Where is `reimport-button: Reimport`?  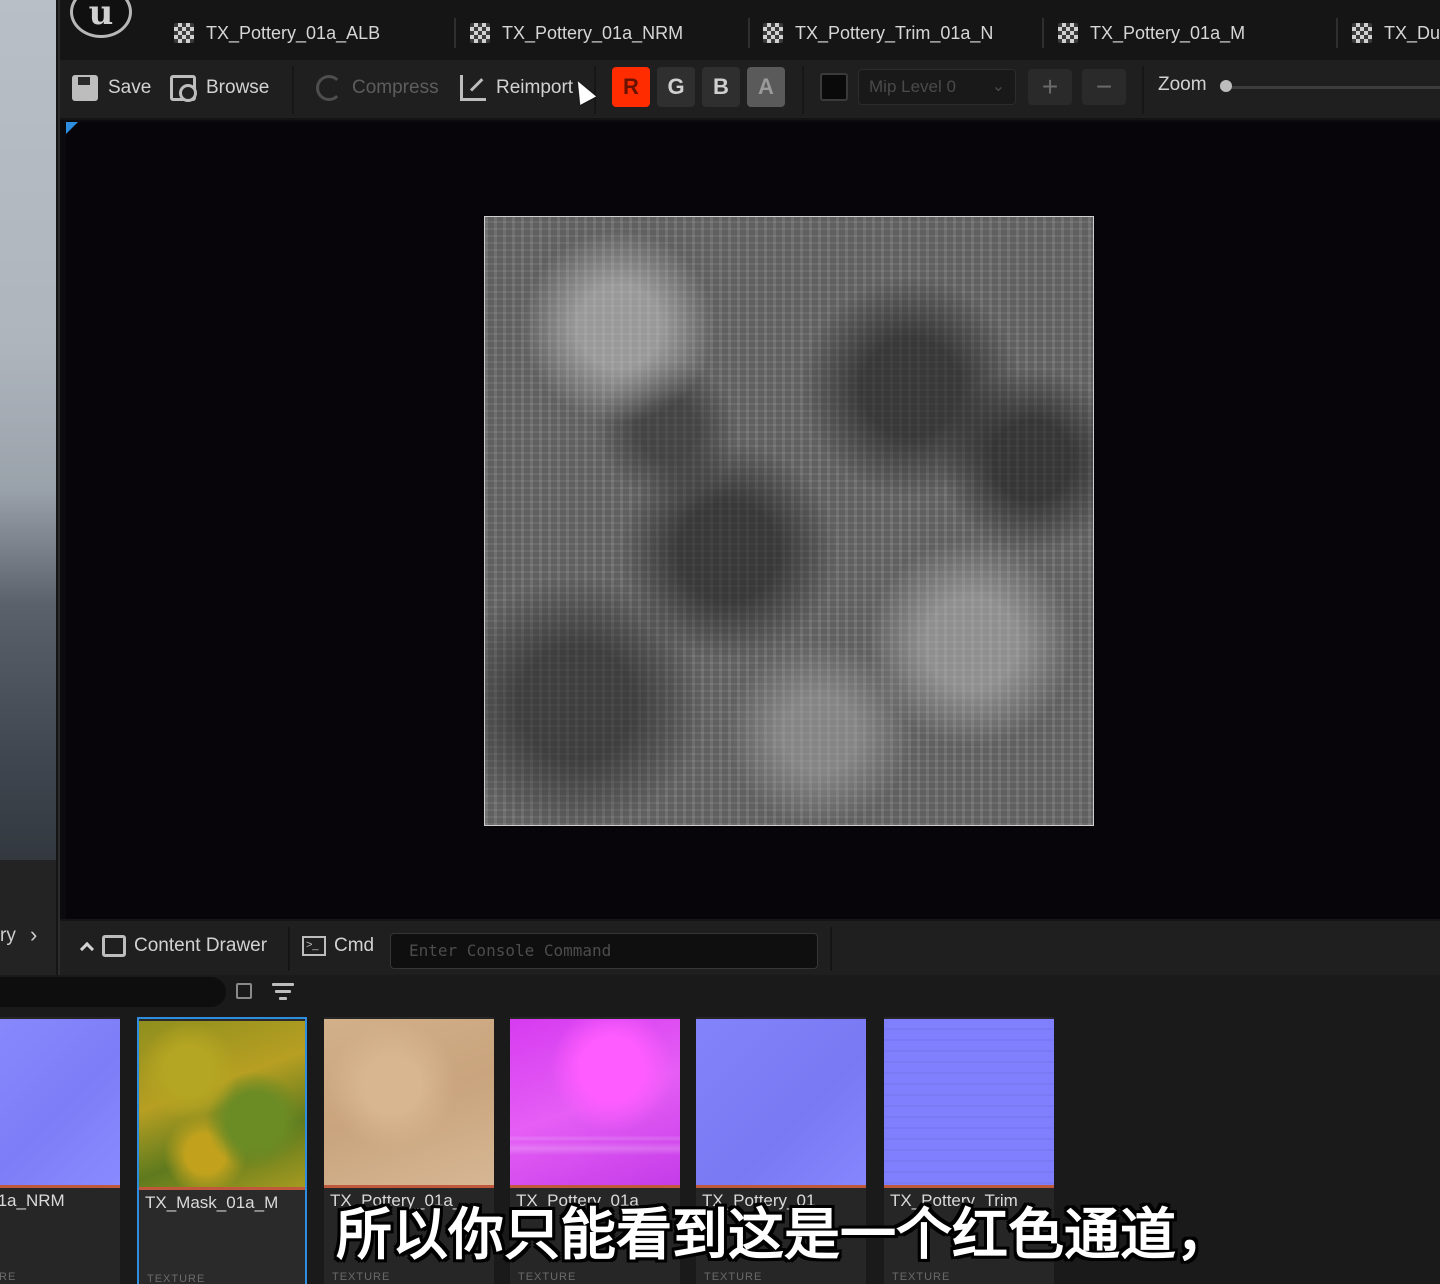 reimport-button: Reimport is located at coordinates (516, 88).